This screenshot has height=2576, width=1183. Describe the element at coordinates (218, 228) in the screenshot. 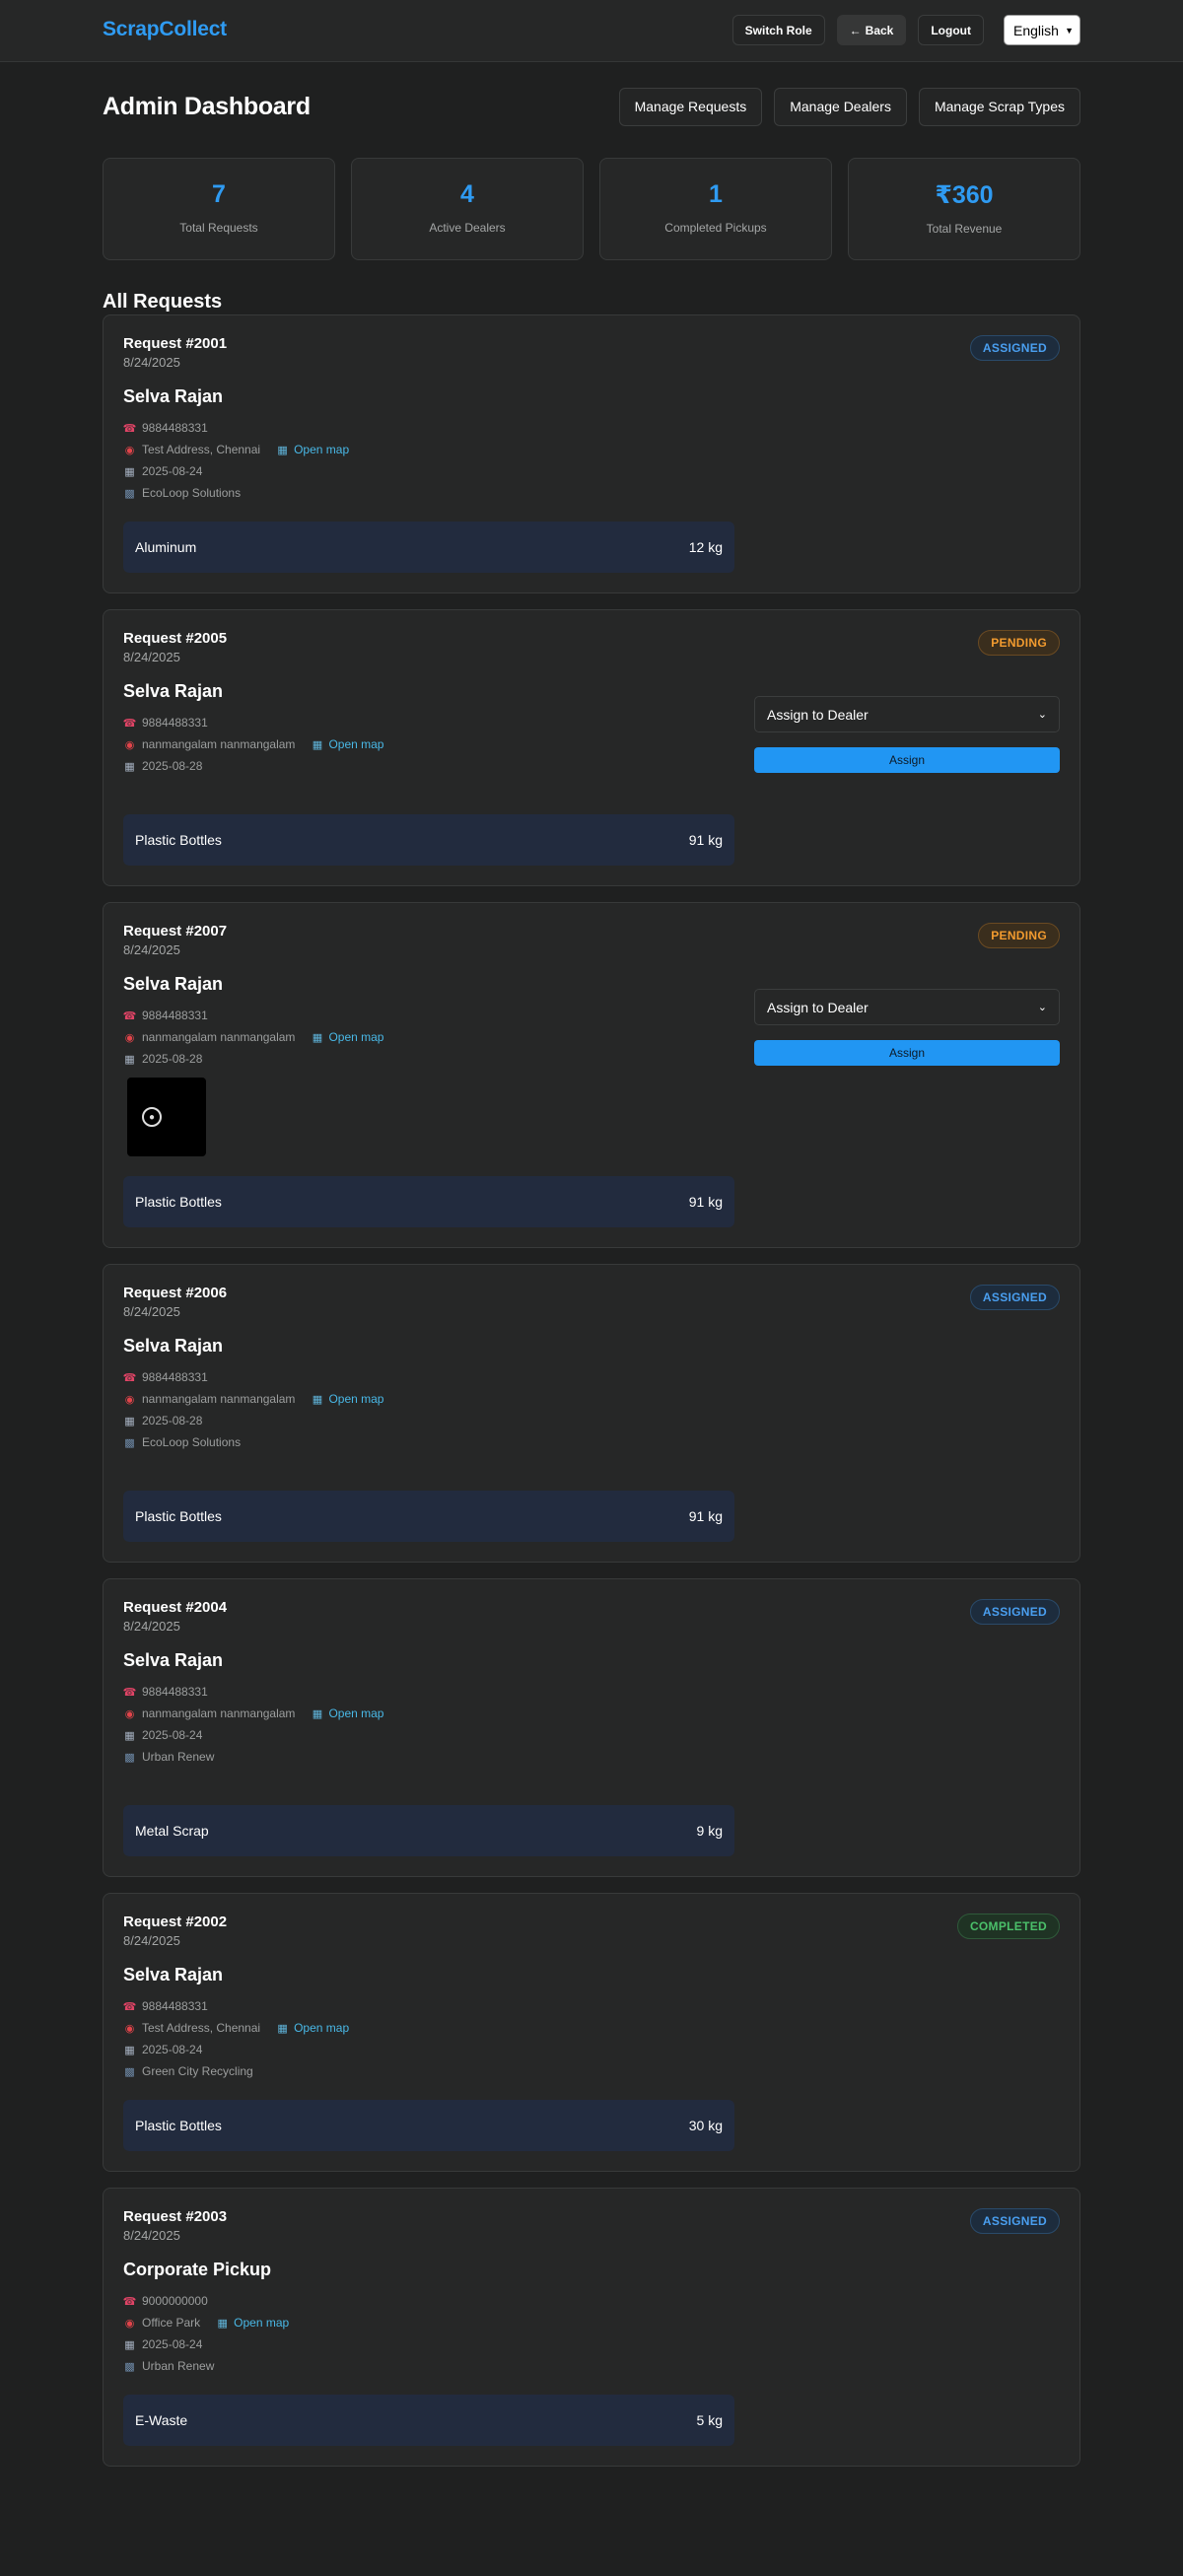

I see `stat-label: Total Requests` at that location.